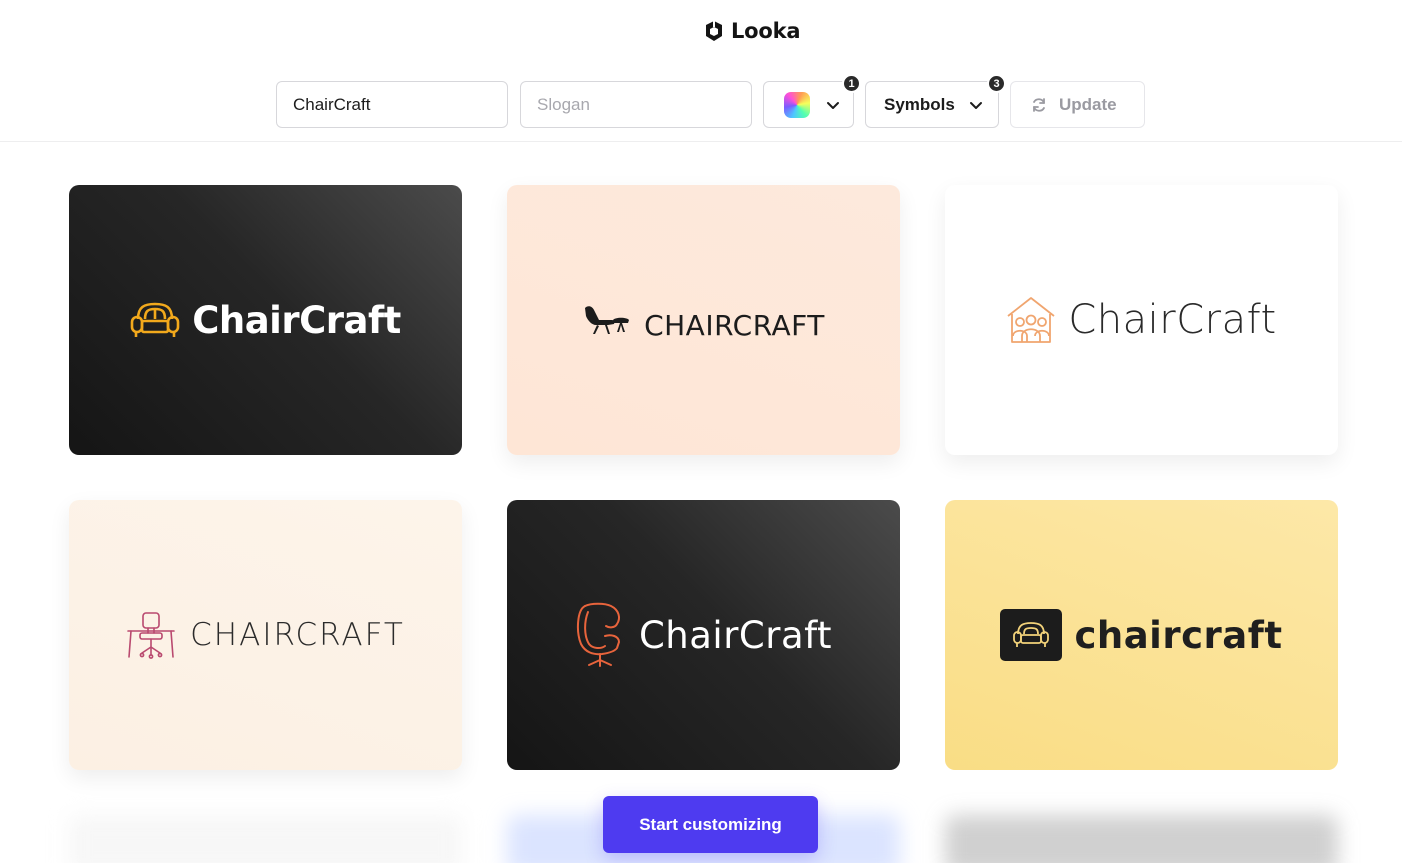 The image size is (1402, 863). I want to click on egg-chair-icon, so click(598, 634).